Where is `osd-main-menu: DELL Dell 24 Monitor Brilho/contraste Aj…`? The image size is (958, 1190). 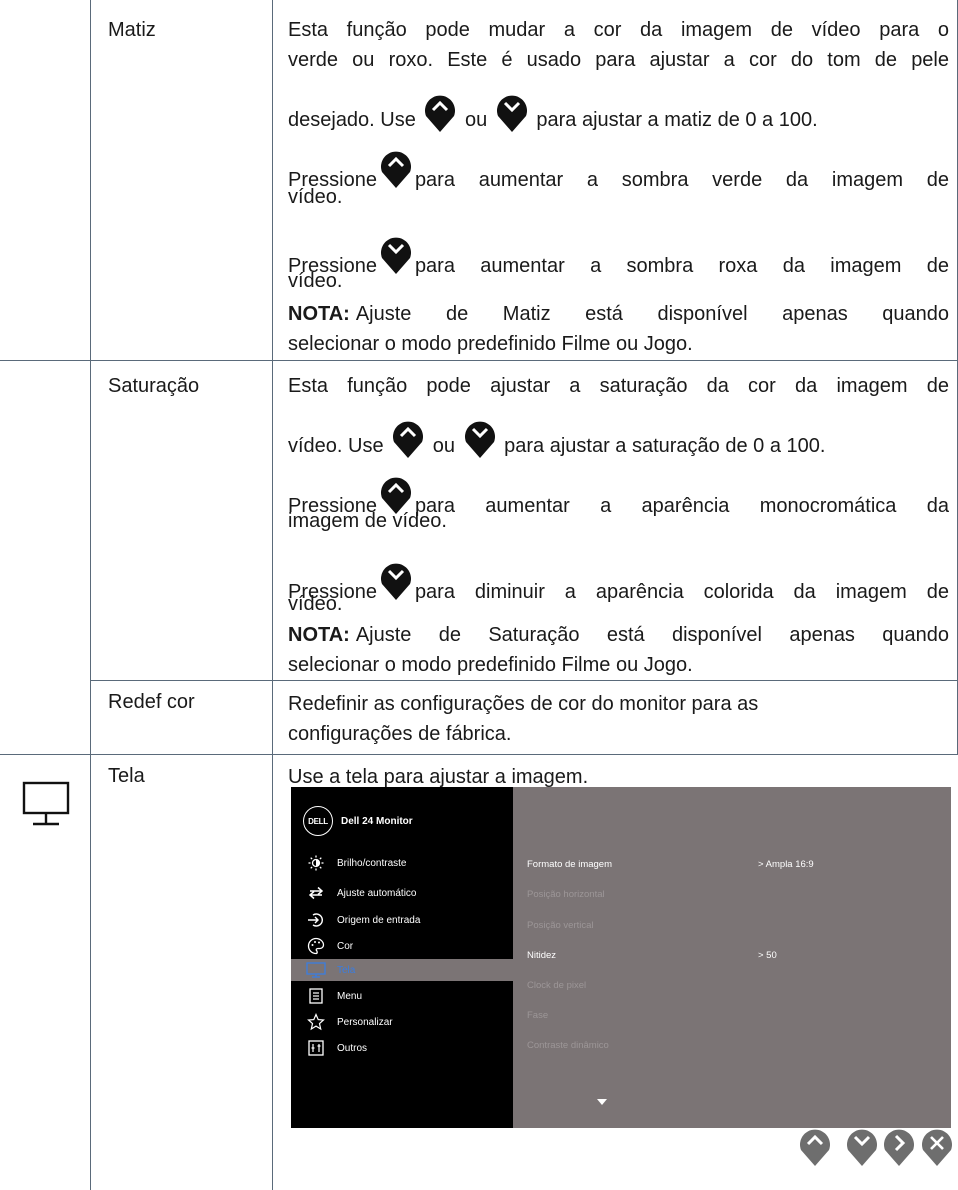 osd-main-menu: DELL Dell 24 Monitor Brilho/contraste Aj… is located at coordinates (402, 957).